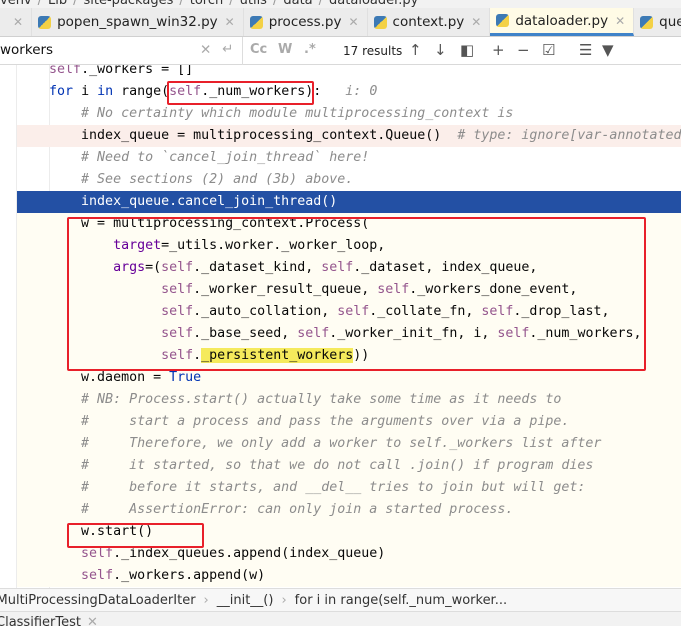  Describe the element at coordinates (16, 4) in the screenshot. I see `breadcrumb-item: venv` at that location.